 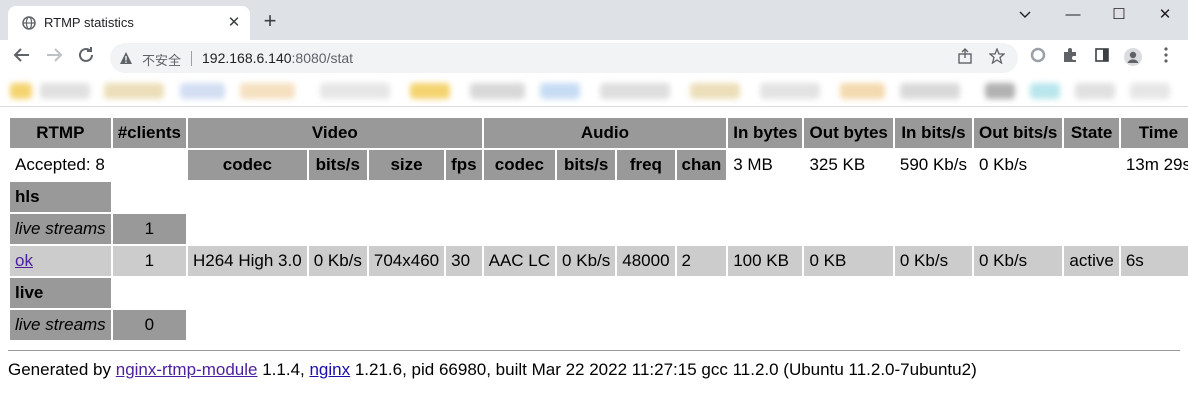 What do you see at coordinates (149, 261) in the screenshot?
I see `stream-clients: 1` at bounding box center [149, 261].